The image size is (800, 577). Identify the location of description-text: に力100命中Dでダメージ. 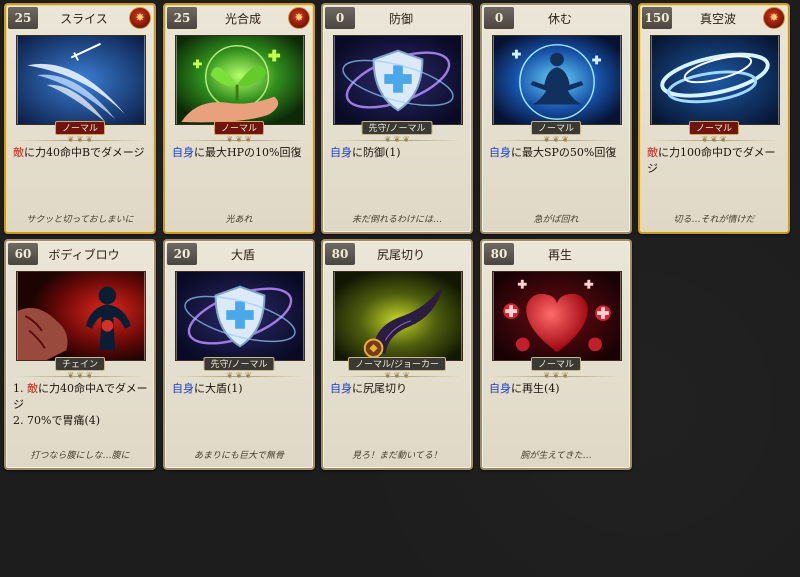
(711, 160).